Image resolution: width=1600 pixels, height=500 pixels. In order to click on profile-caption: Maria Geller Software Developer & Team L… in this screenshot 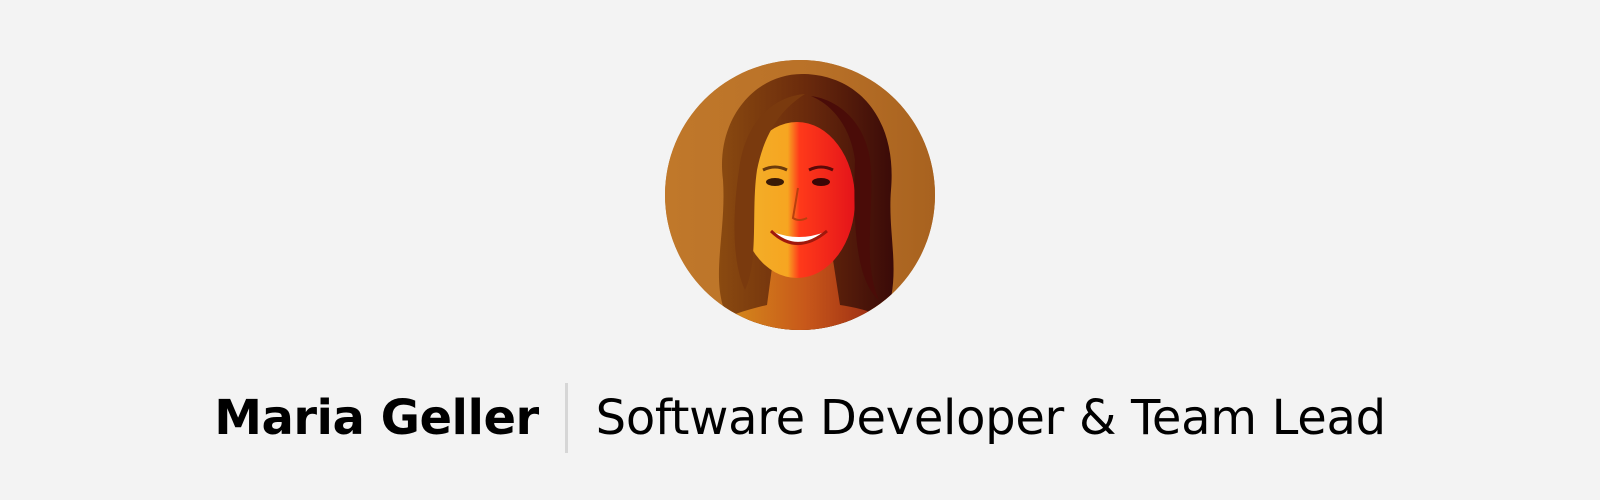, I will do `click(800, 418)`.